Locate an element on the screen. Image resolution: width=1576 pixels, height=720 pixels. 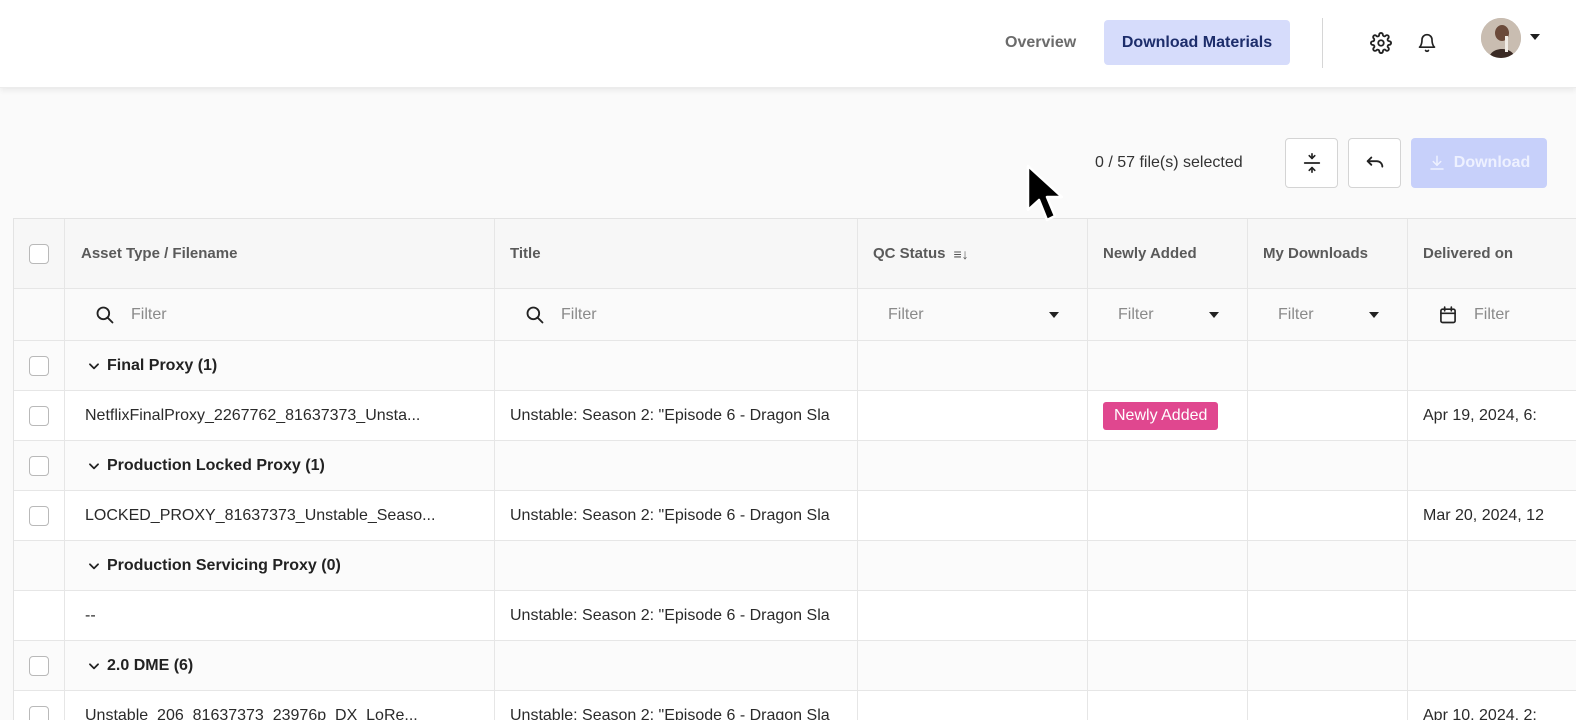
filename-text: -- is located at coordinates (90, 615).